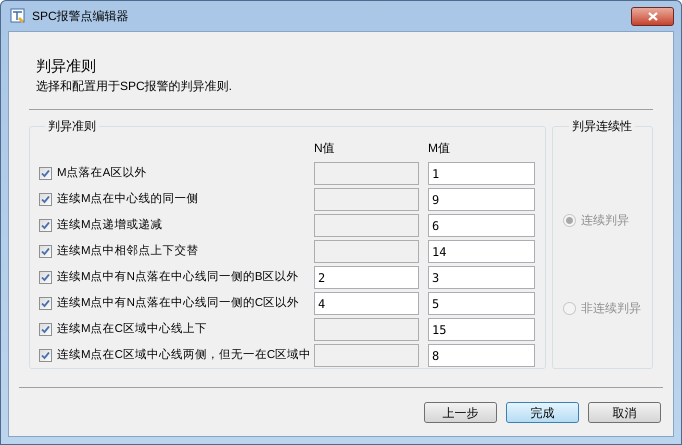  Describe the element at coordinates (481, 355) in the screenshot. I see `value-field: 8` at that location.